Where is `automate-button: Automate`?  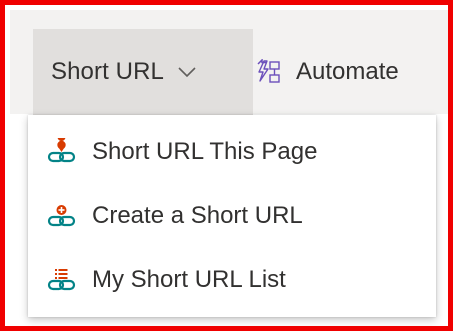 automate-button: Automate is located at coordinates (326, 72).